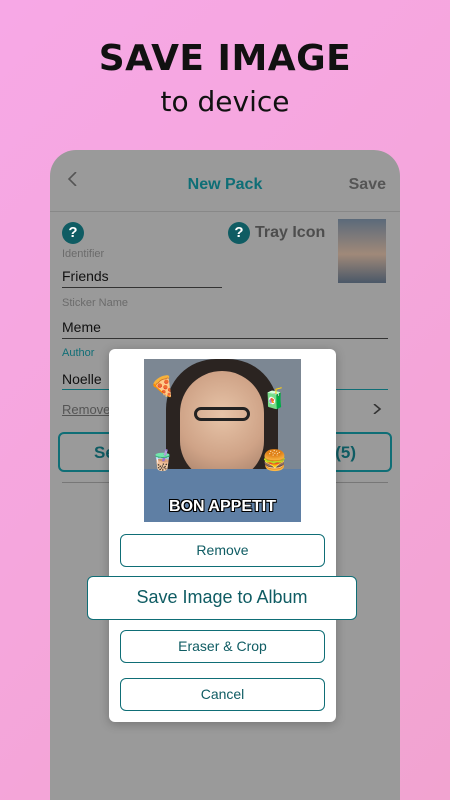 This screenshot has width=450, height=800. What do you see at coordinates (225, 58) in the screenshot?
I see `promo-title: SAVE IMAGE` at bounding box center [225, 58].